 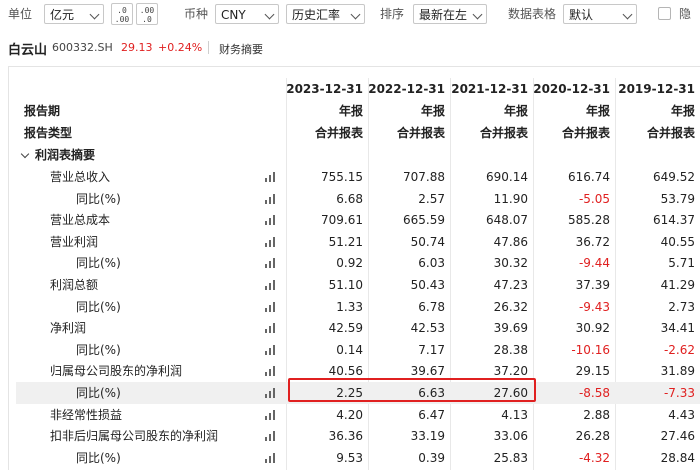 What do you see at coordinates (450, 14) in the screenshot?
I see `sort-select: 最新在左` at bounding box center [450, 14].